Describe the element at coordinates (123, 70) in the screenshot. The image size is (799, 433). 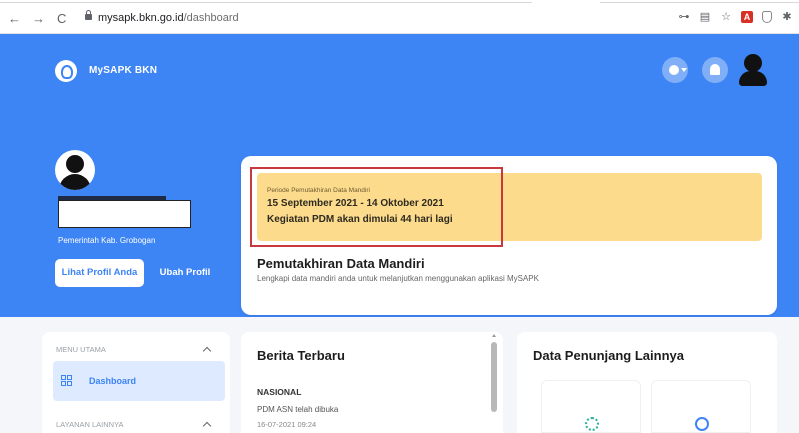
I see `brand-name: MySAPK BKN` at that location.